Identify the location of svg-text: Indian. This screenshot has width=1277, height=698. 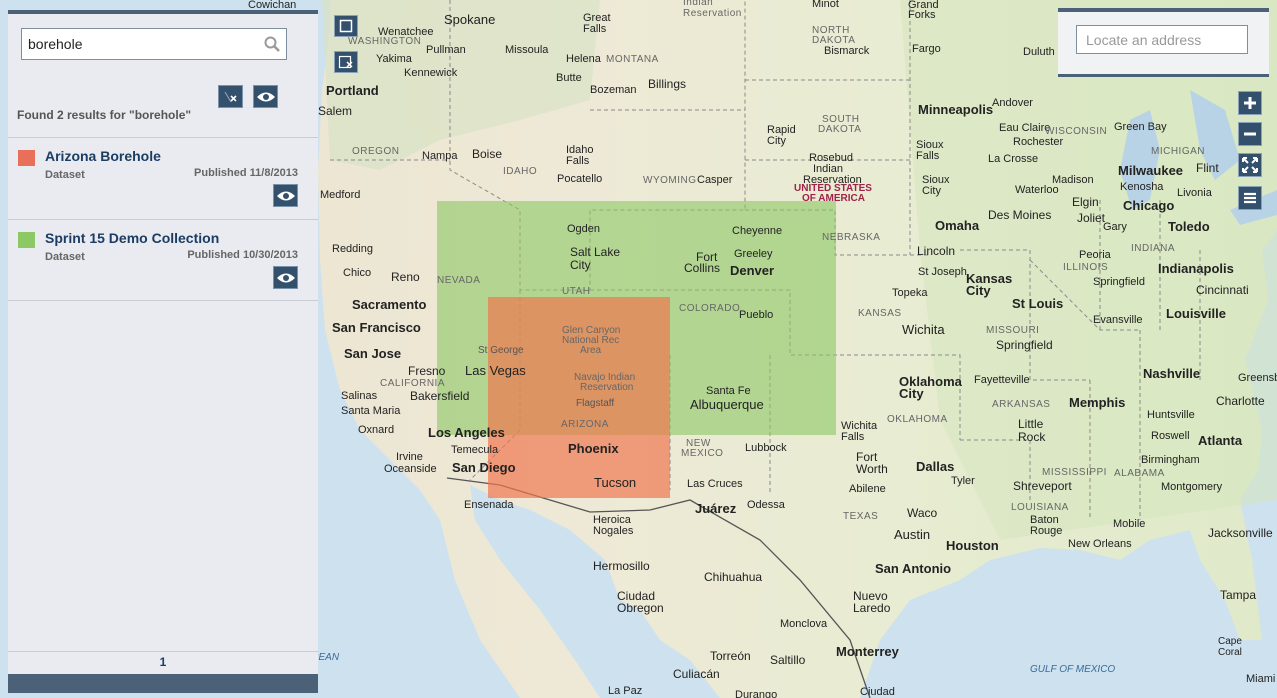
(698, 4).